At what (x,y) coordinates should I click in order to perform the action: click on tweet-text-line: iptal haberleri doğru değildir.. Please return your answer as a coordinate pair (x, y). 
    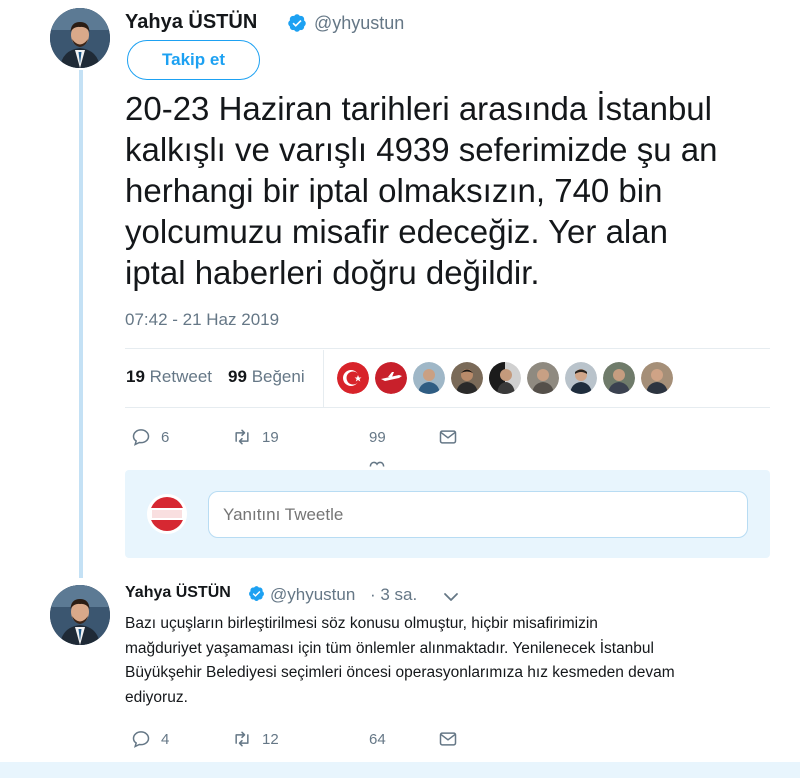
    Looking at the image, I should click on (332, 272).